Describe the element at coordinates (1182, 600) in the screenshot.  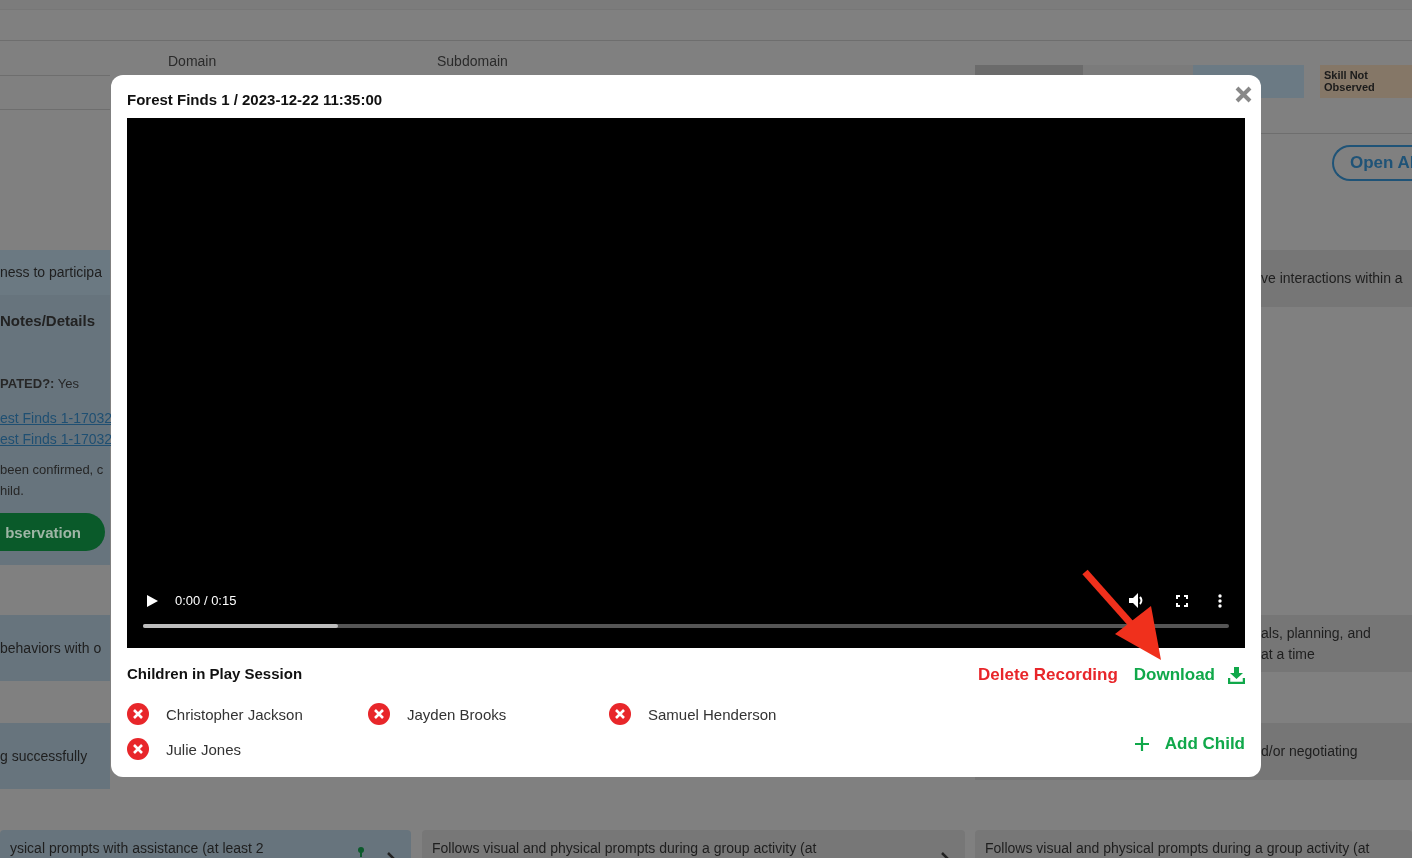
I see `fullscreen-icon` at that location.